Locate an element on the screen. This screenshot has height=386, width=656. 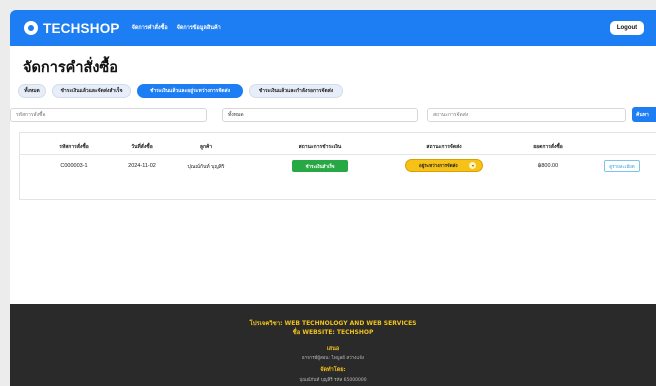
filter-tab-paid-delivered: ชำระเงินแล้วและจัดส่งสำเร็จ is located at coordinates (91, 91).